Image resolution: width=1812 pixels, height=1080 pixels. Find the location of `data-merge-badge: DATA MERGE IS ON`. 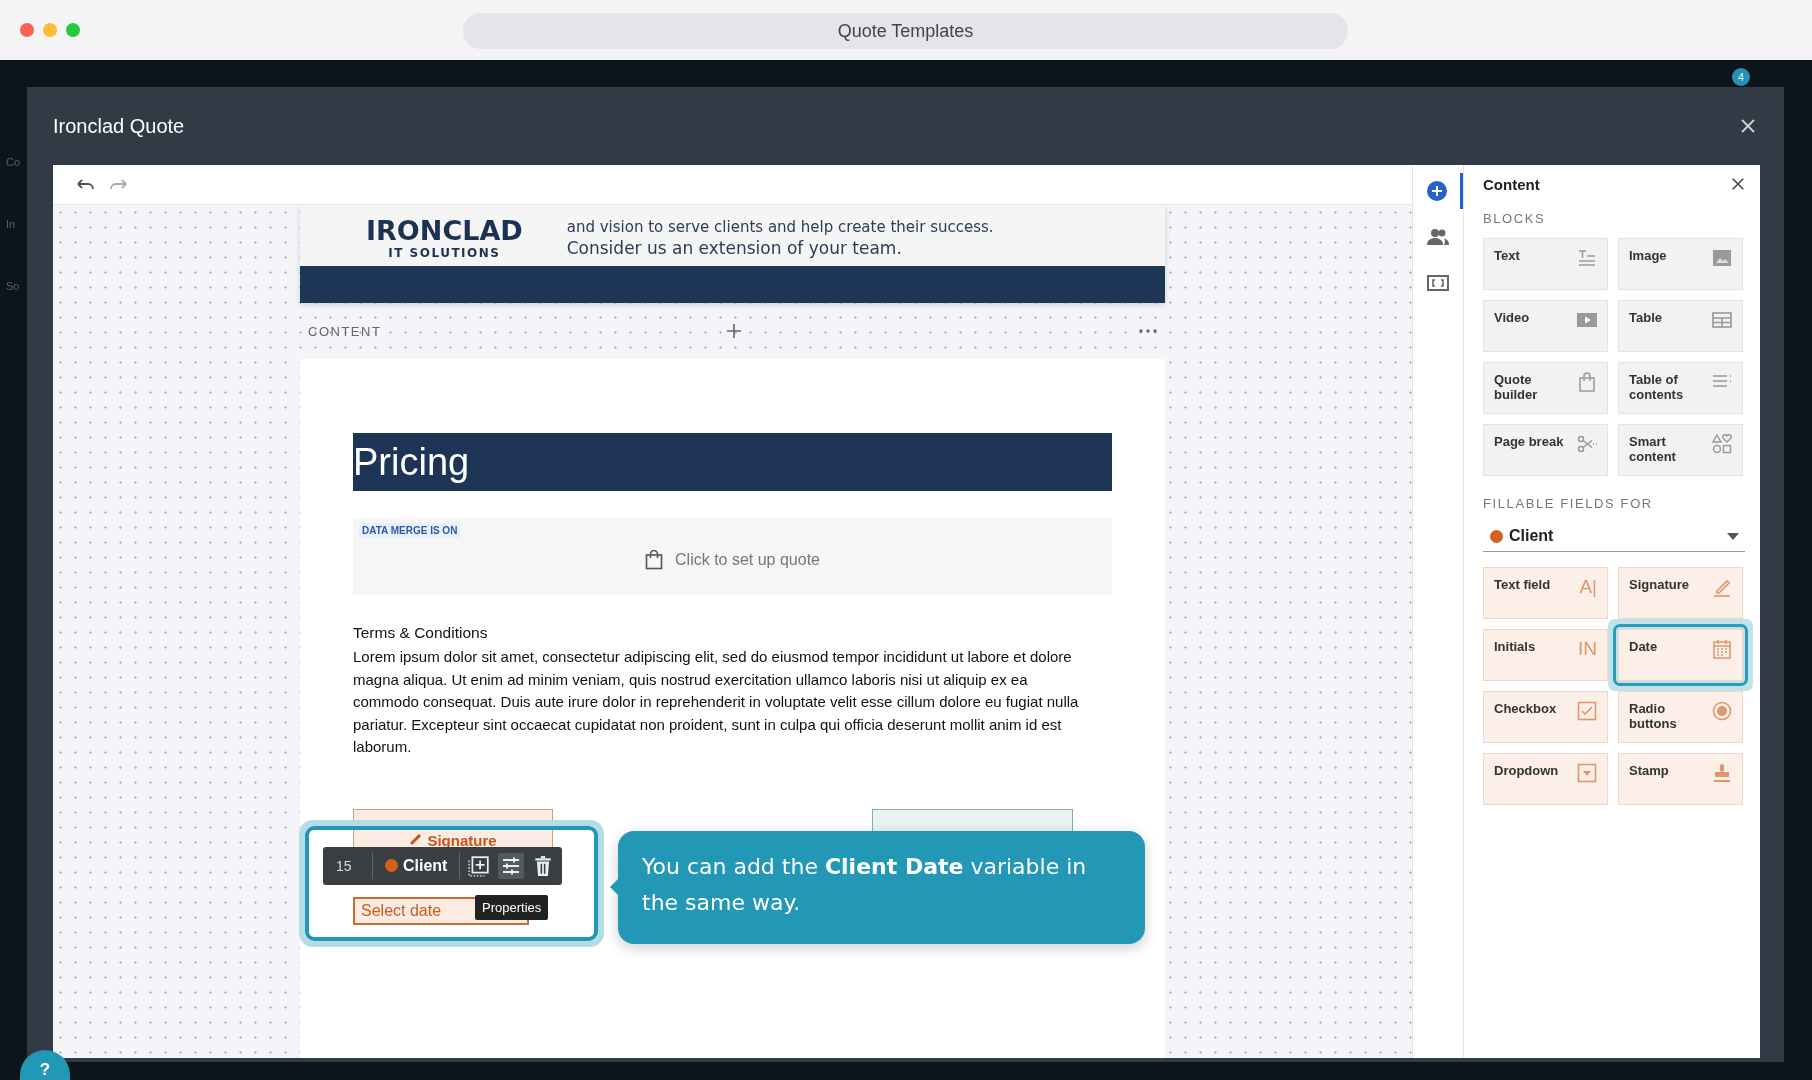

data-merge-badge: DATA MERGE IS ON is located at coordinates (410, 530).